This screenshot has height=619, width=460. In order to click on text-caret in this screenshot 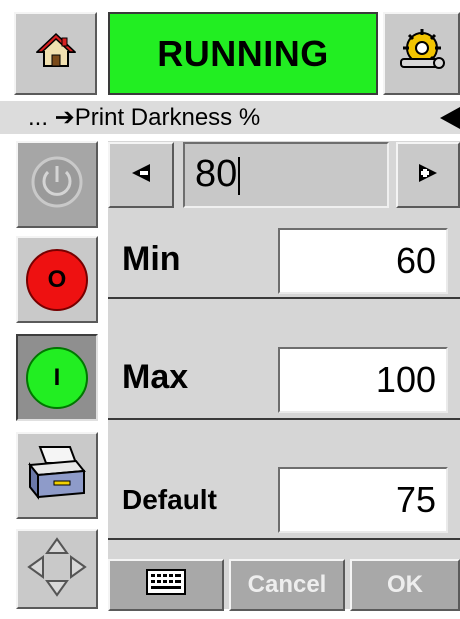, I will do `click(239, 175)`.